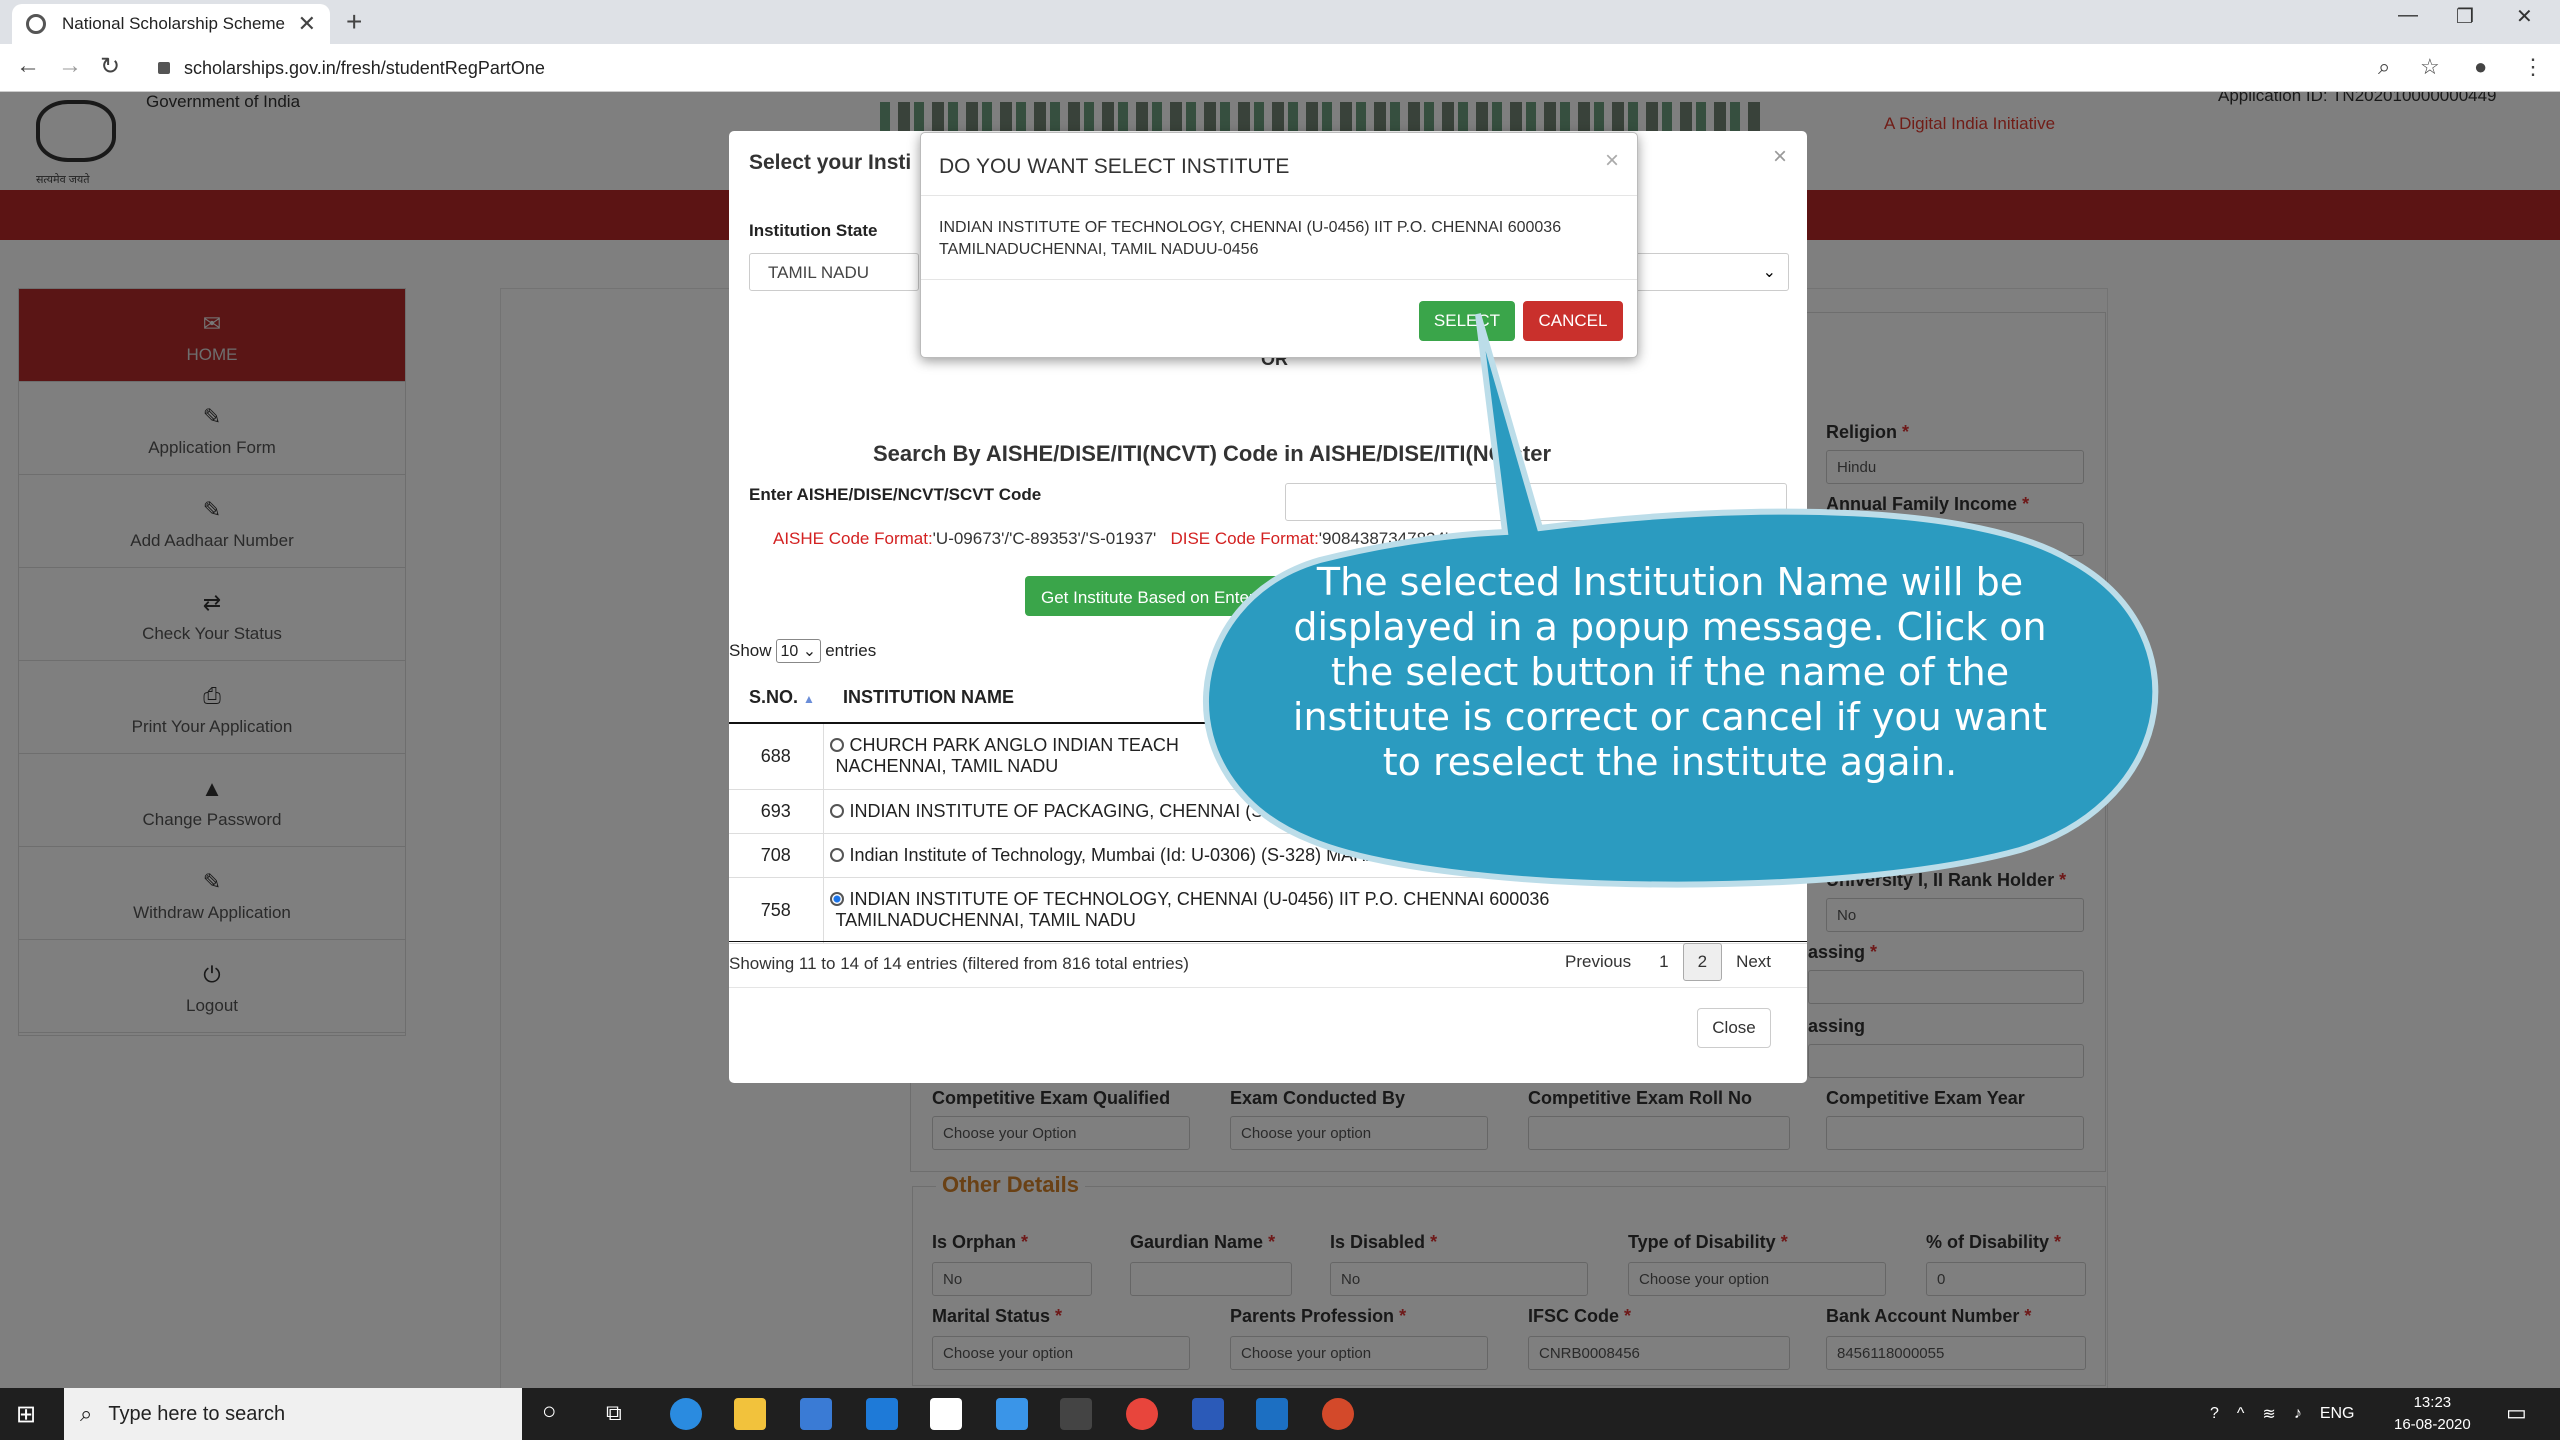 The image size is (2560, 1440). I want to click on menu-icon: ⋮, so click(2533, 67).